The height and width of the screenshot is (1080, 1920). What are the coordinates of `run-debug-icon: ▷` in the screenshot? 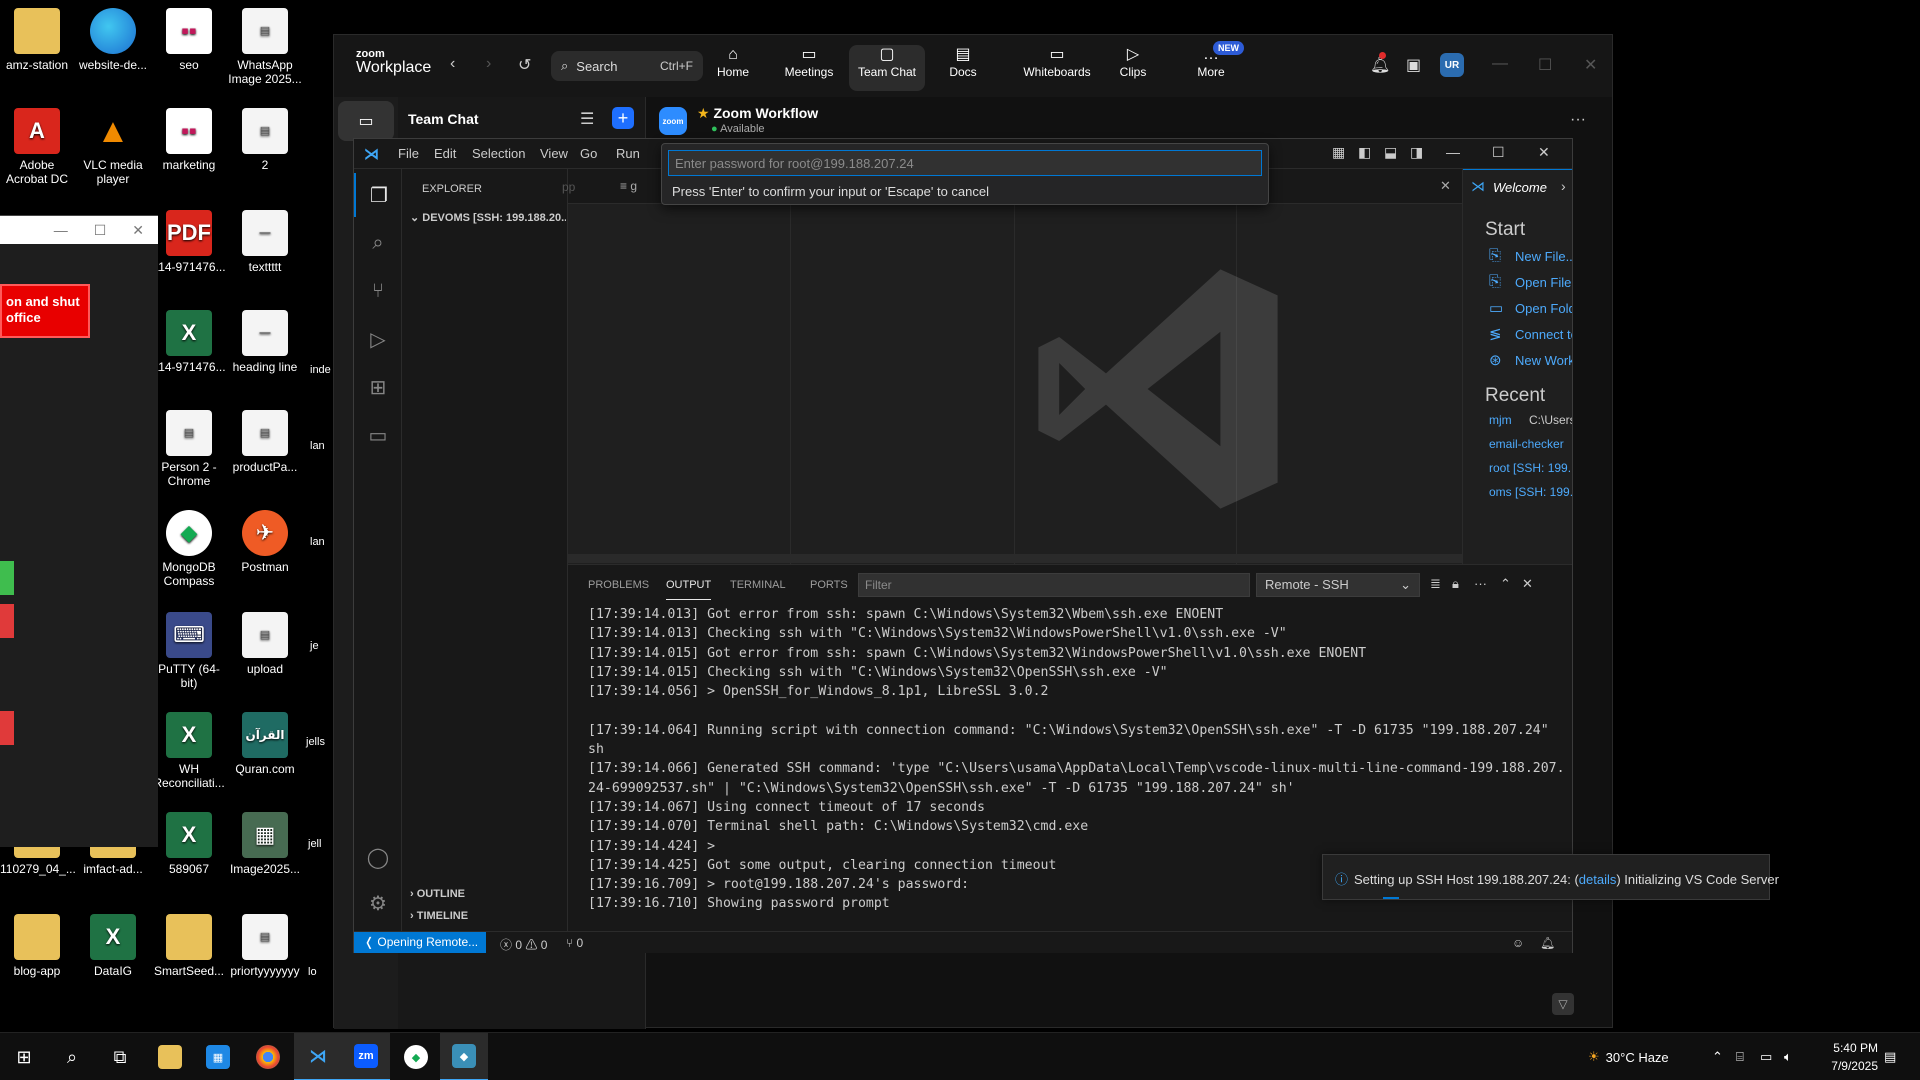 It's located at (378, 339).